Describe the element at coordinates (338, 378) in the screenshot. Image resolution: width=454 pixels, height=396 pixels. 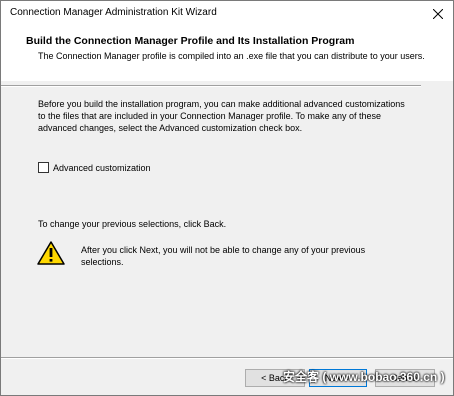
I see `next-button: Next >` at that location.